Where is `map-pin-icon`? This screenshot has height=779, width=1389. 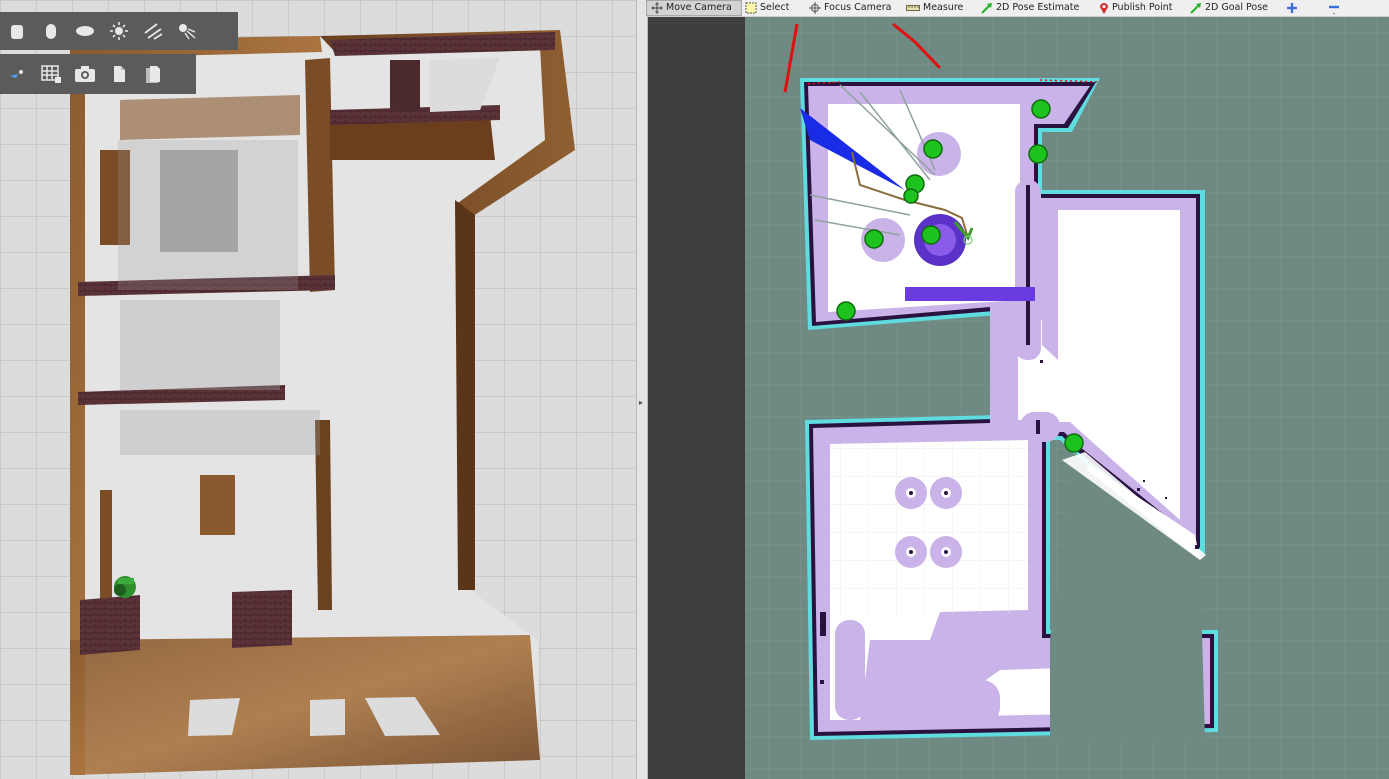
map-pin-icon is located at coordinates (1104, 8).